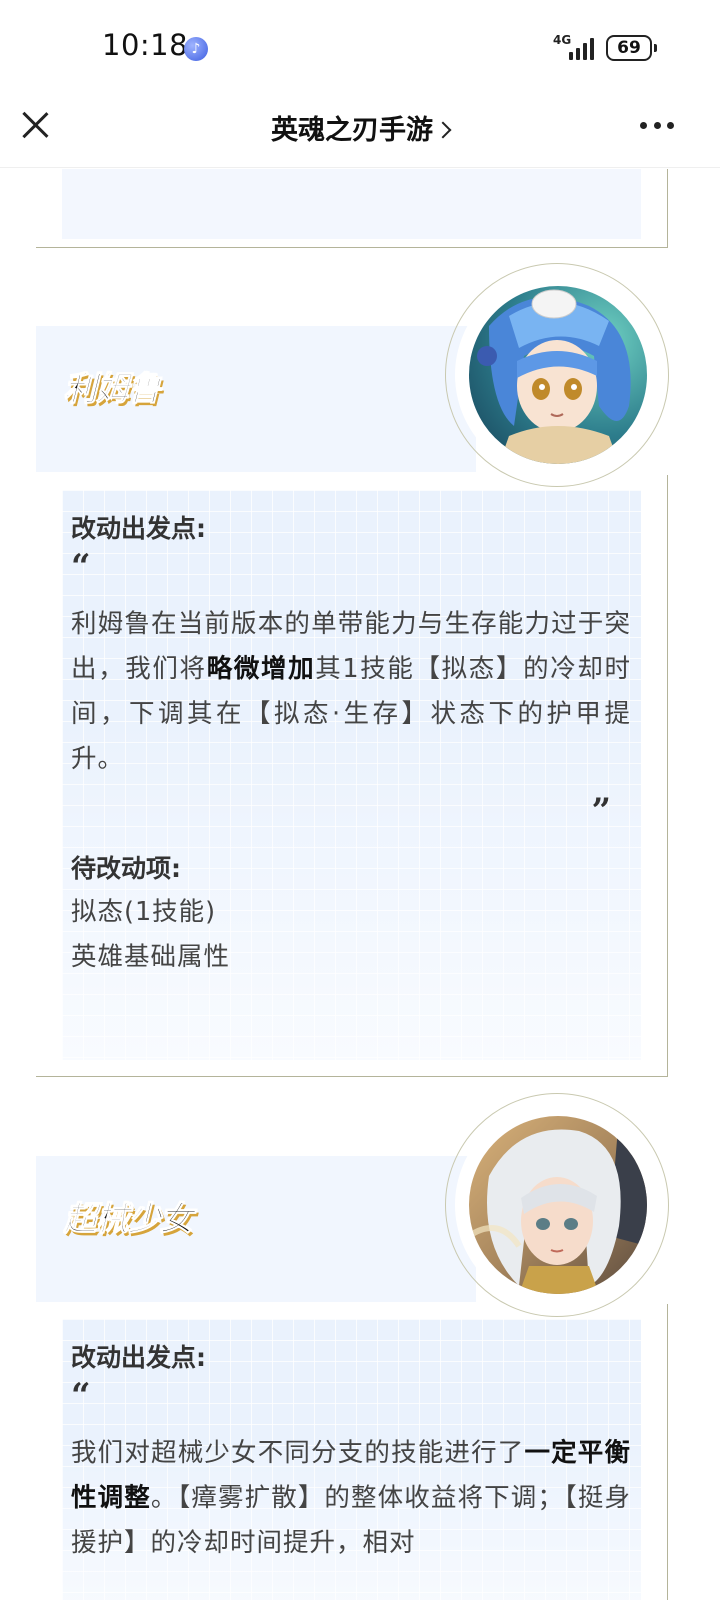 This screenshot has width=720, height=1600. I want to click on nav-bar: 英魂之刃手游, so click(360, 130).